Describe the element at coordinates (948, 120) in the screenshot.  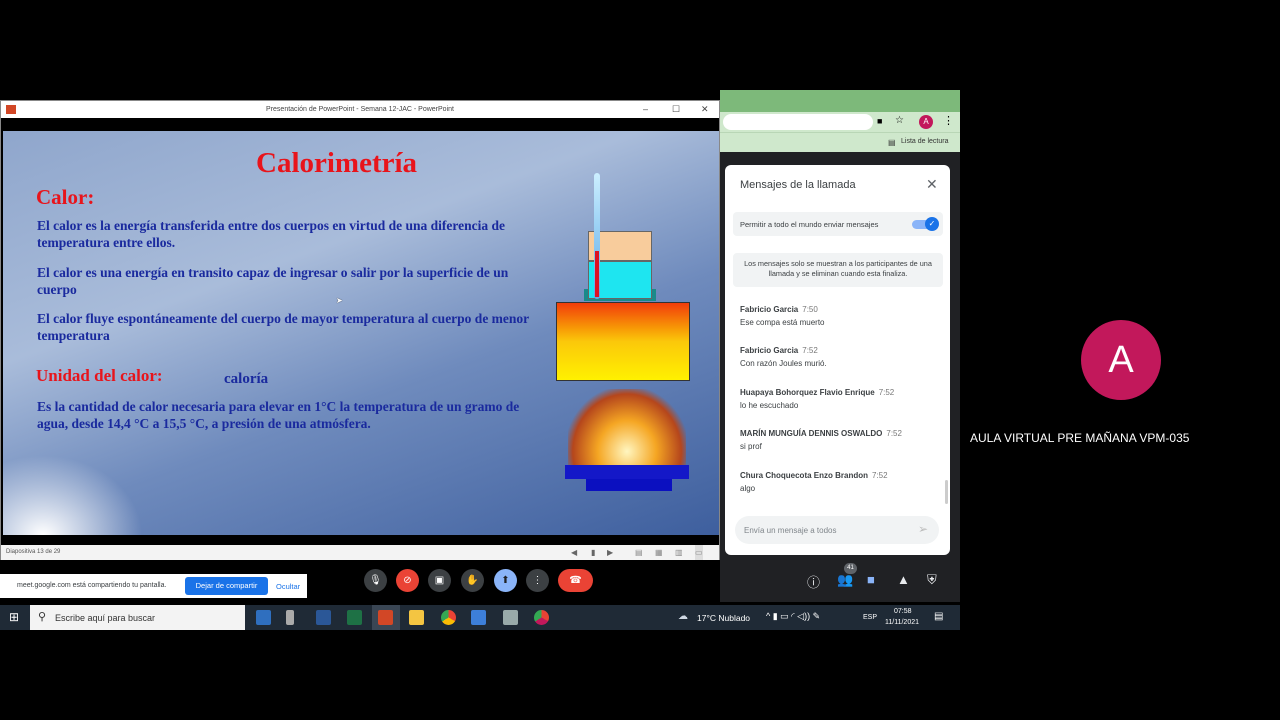
I see `menu-icon: ⋮` at that location.